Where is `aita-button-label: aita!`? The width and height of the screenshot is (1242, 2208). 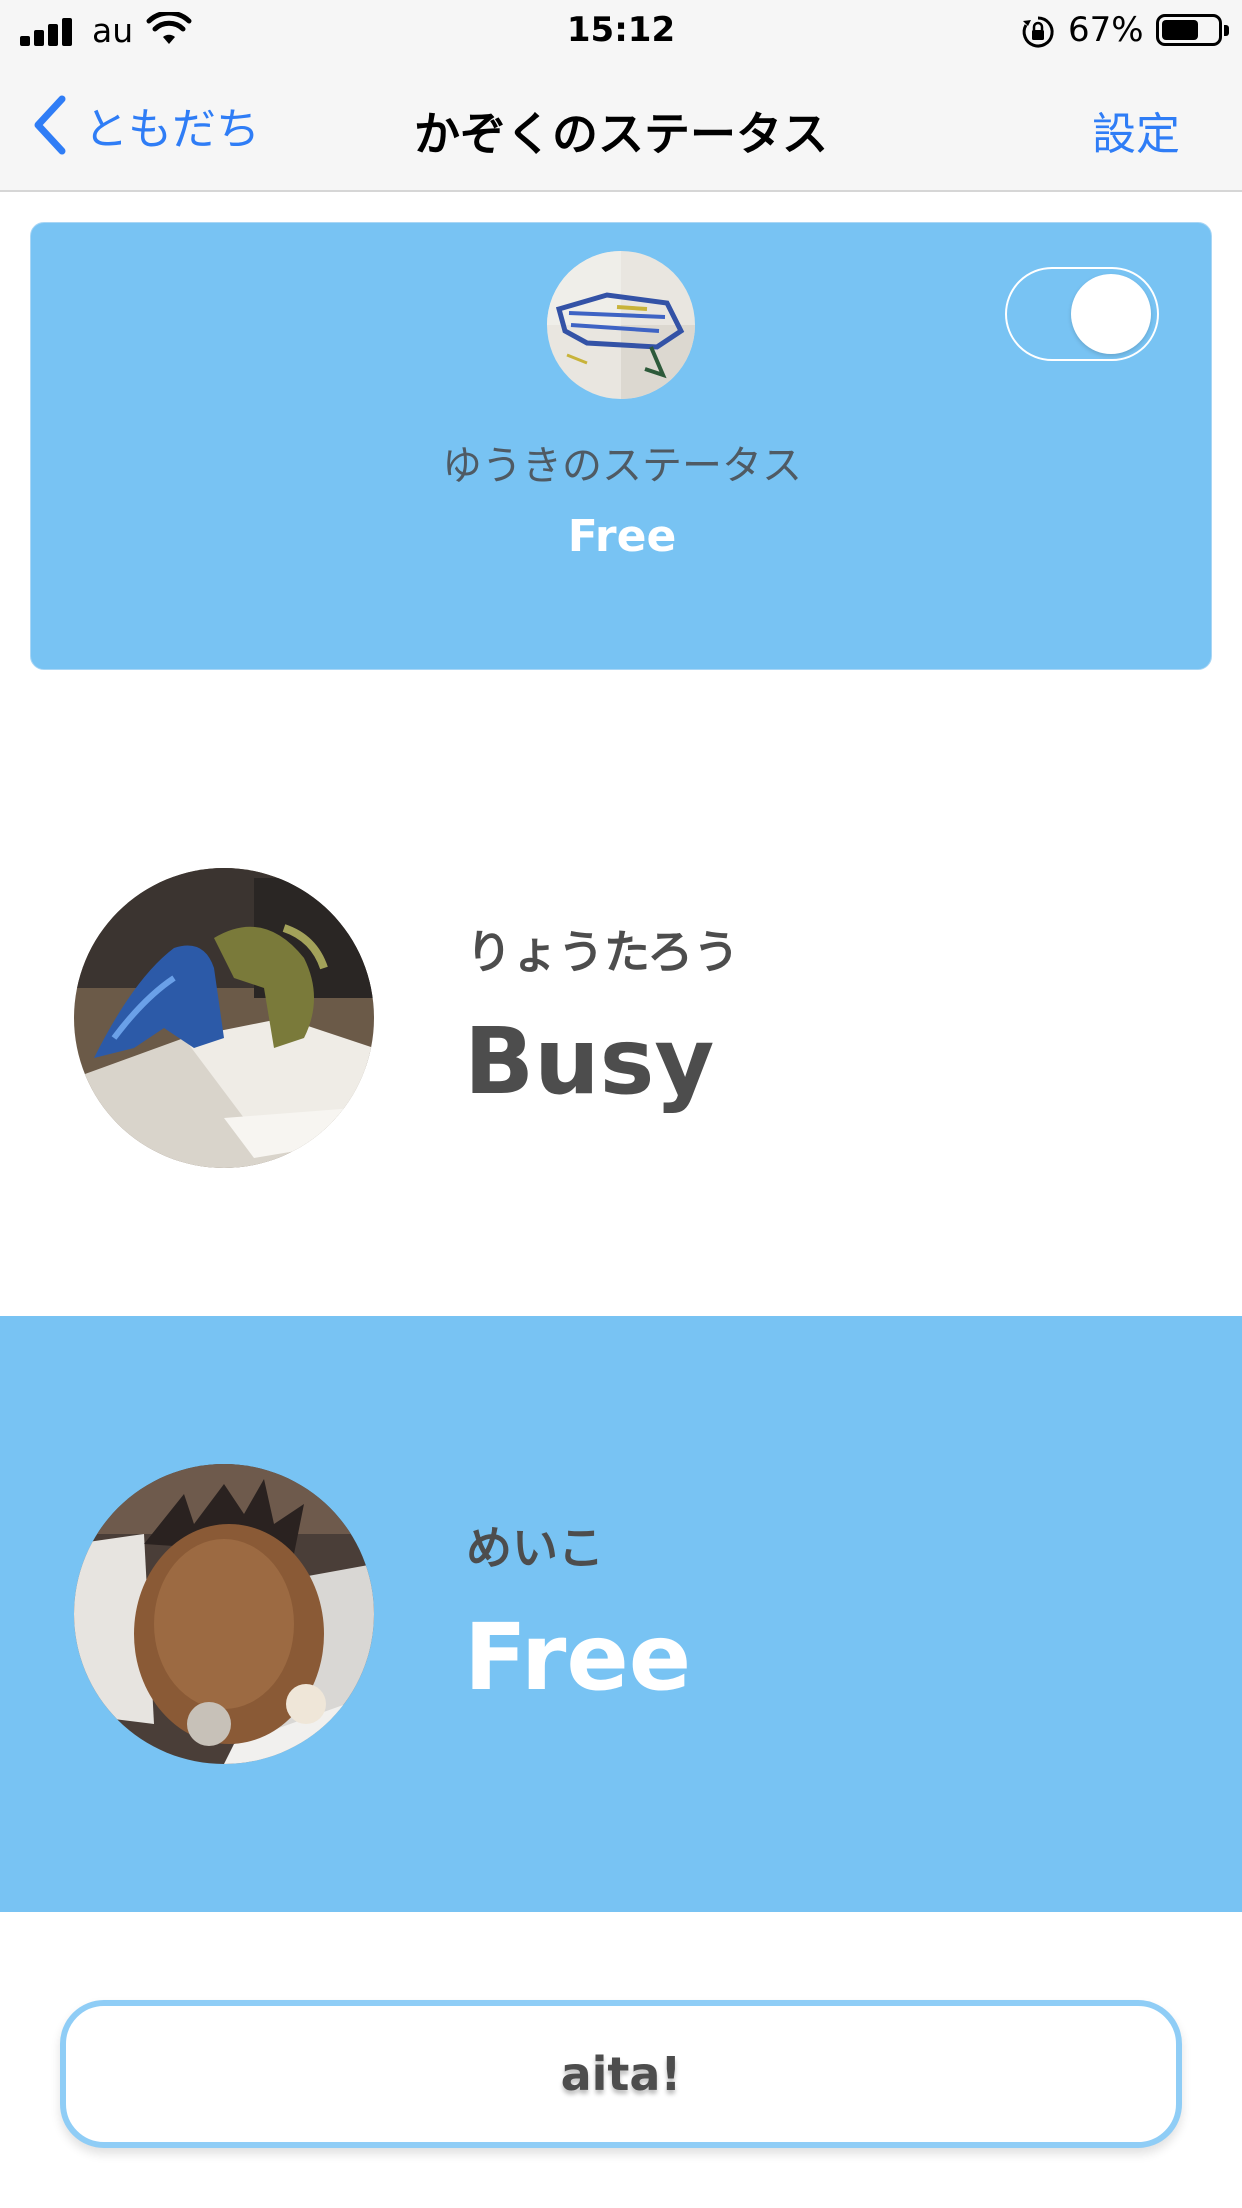 aita-button-label: aita! is located at coordinates (621, 2074).